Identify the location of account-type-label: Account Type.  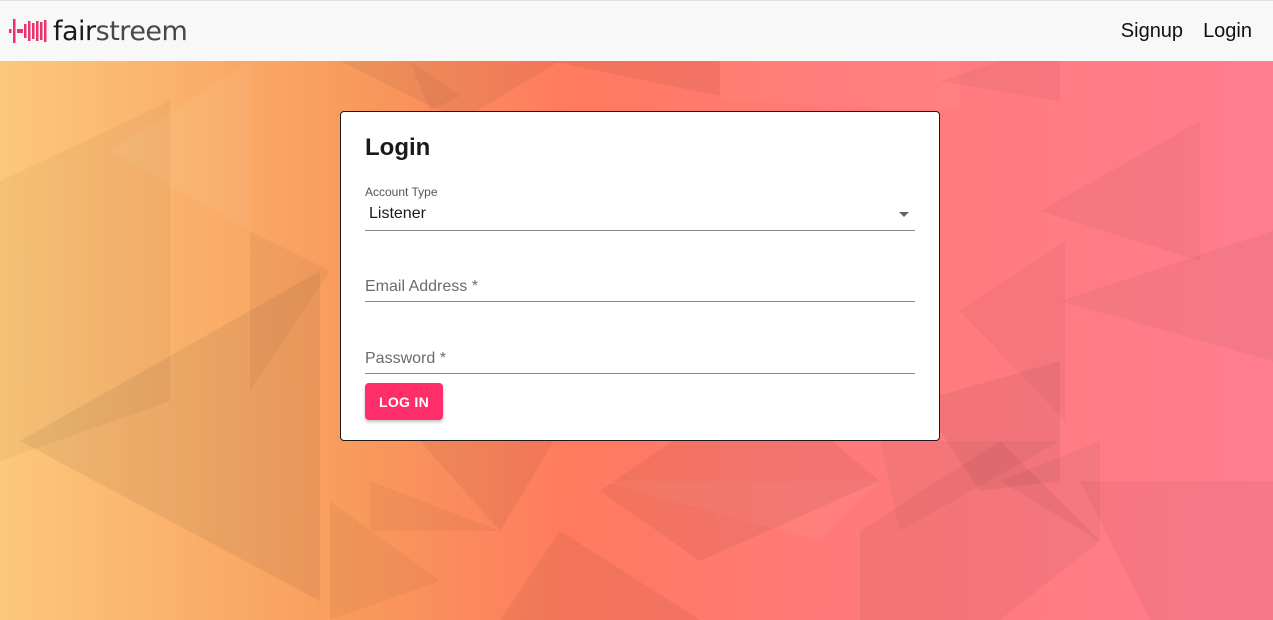
(401, 192).